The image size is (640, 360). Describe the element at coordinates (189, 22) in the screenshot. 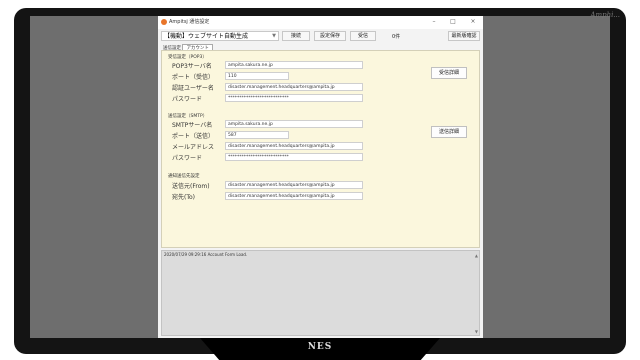

I see `window-title: Ampitsj 通信設定` at that location.